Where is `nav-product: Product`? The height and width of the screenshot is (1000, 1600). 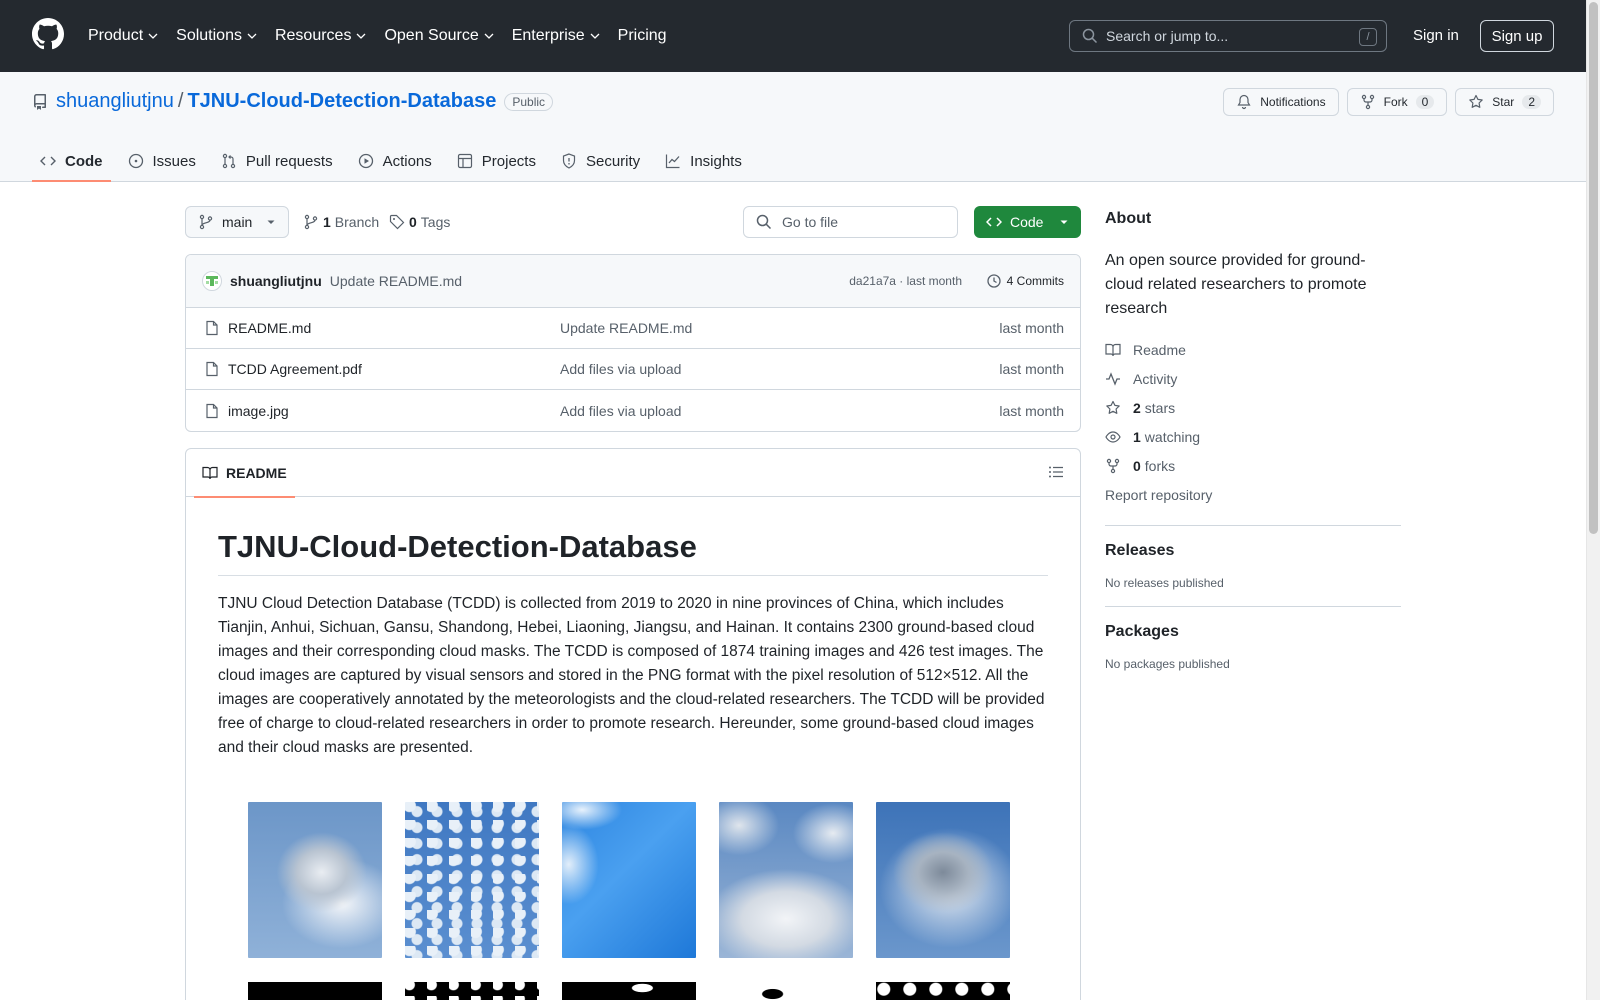 nav-product: Product is located at coordinates (123, 36).